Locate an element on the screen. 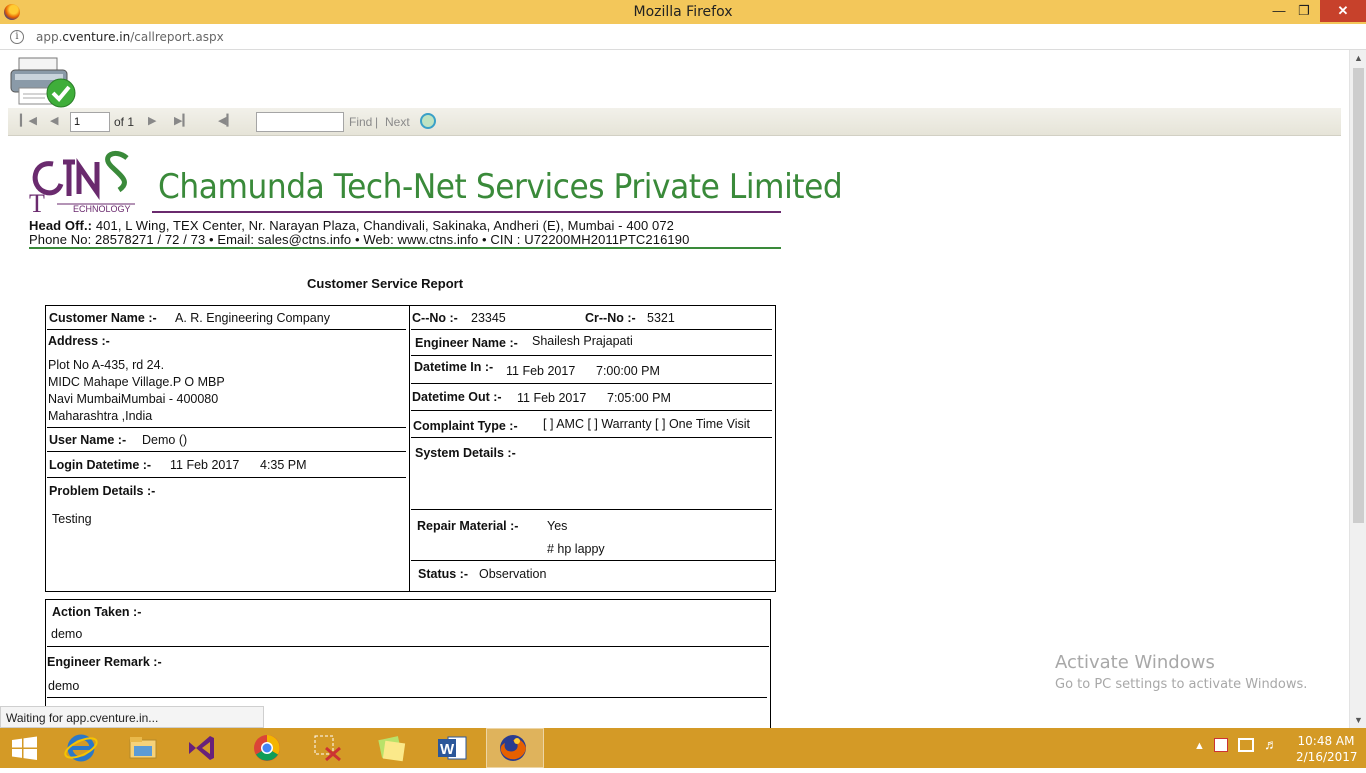  word-icon: W is located at coordinates (453, 748).